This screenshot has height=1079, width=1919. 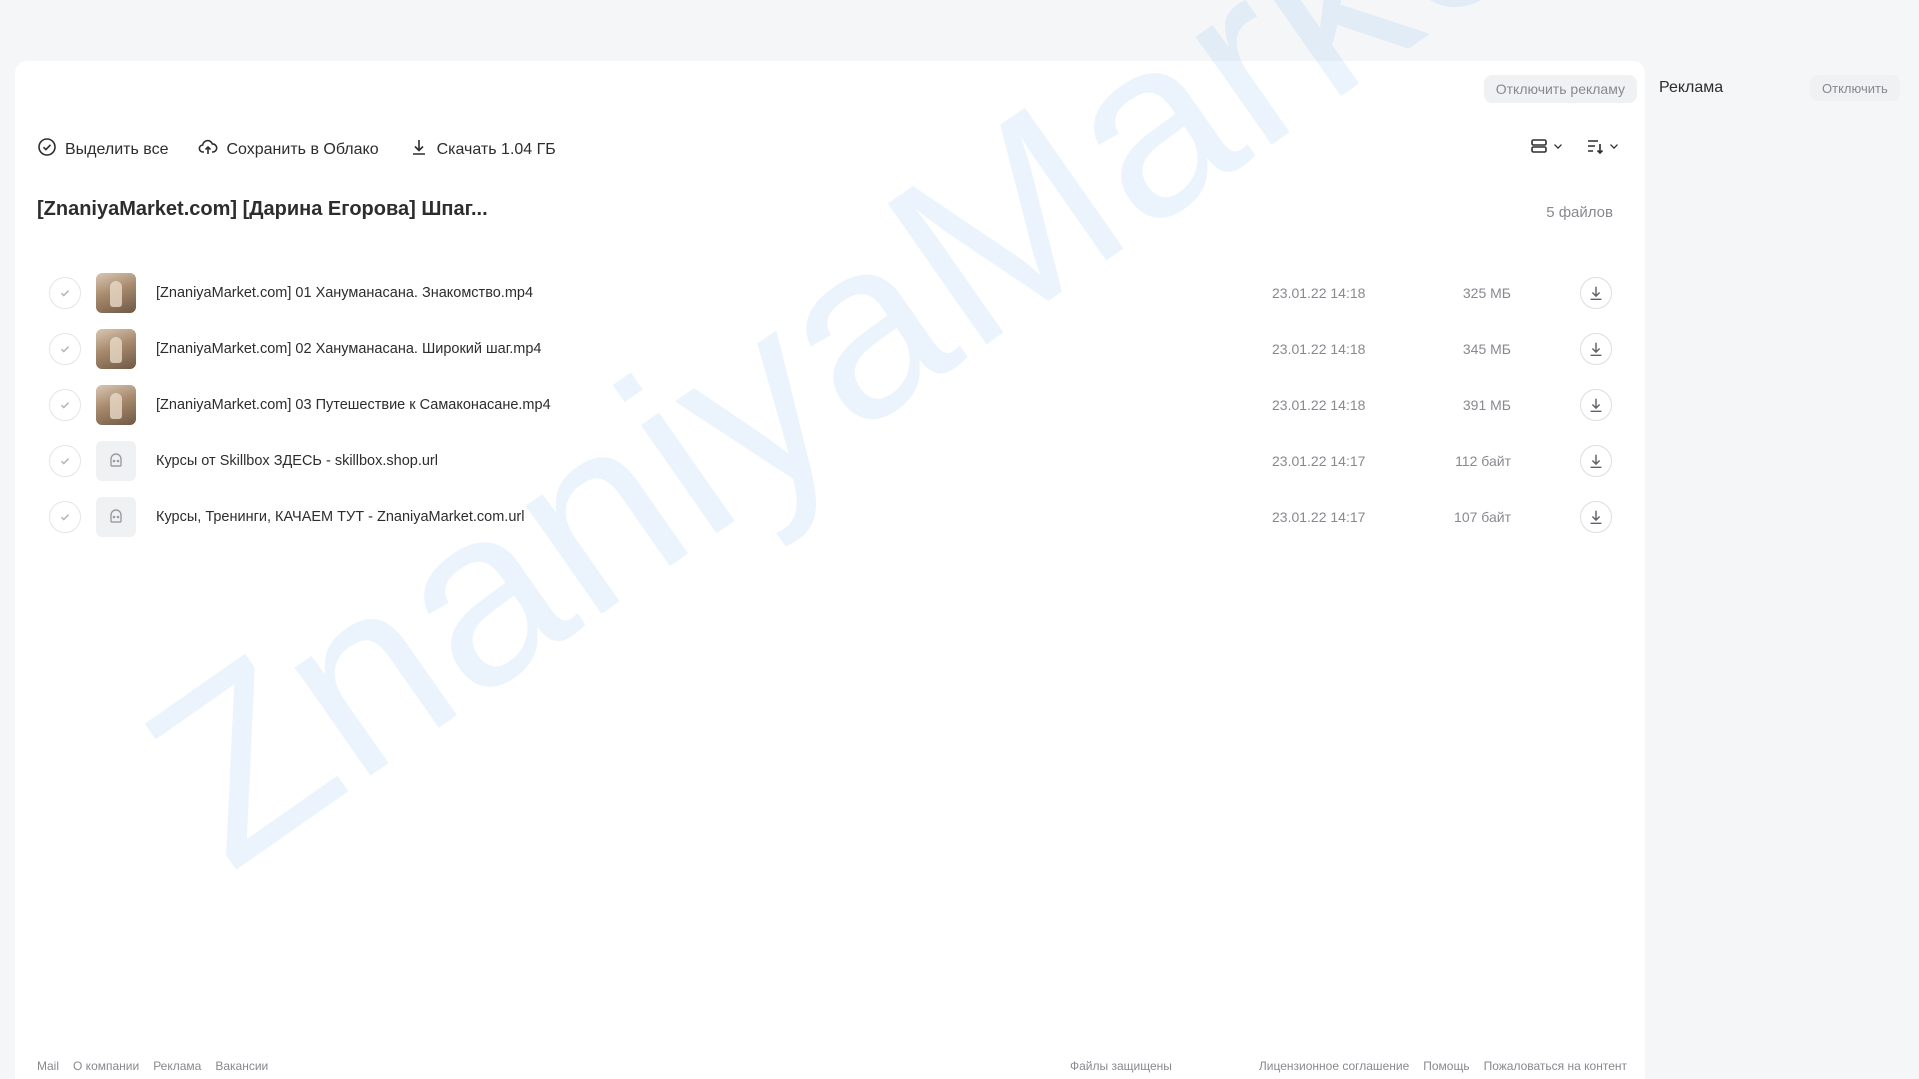 What do you see at coordinates (117, 149) in the screenshot?
I see `select-all-label: Выделить все` at bounding box center [117, 149].